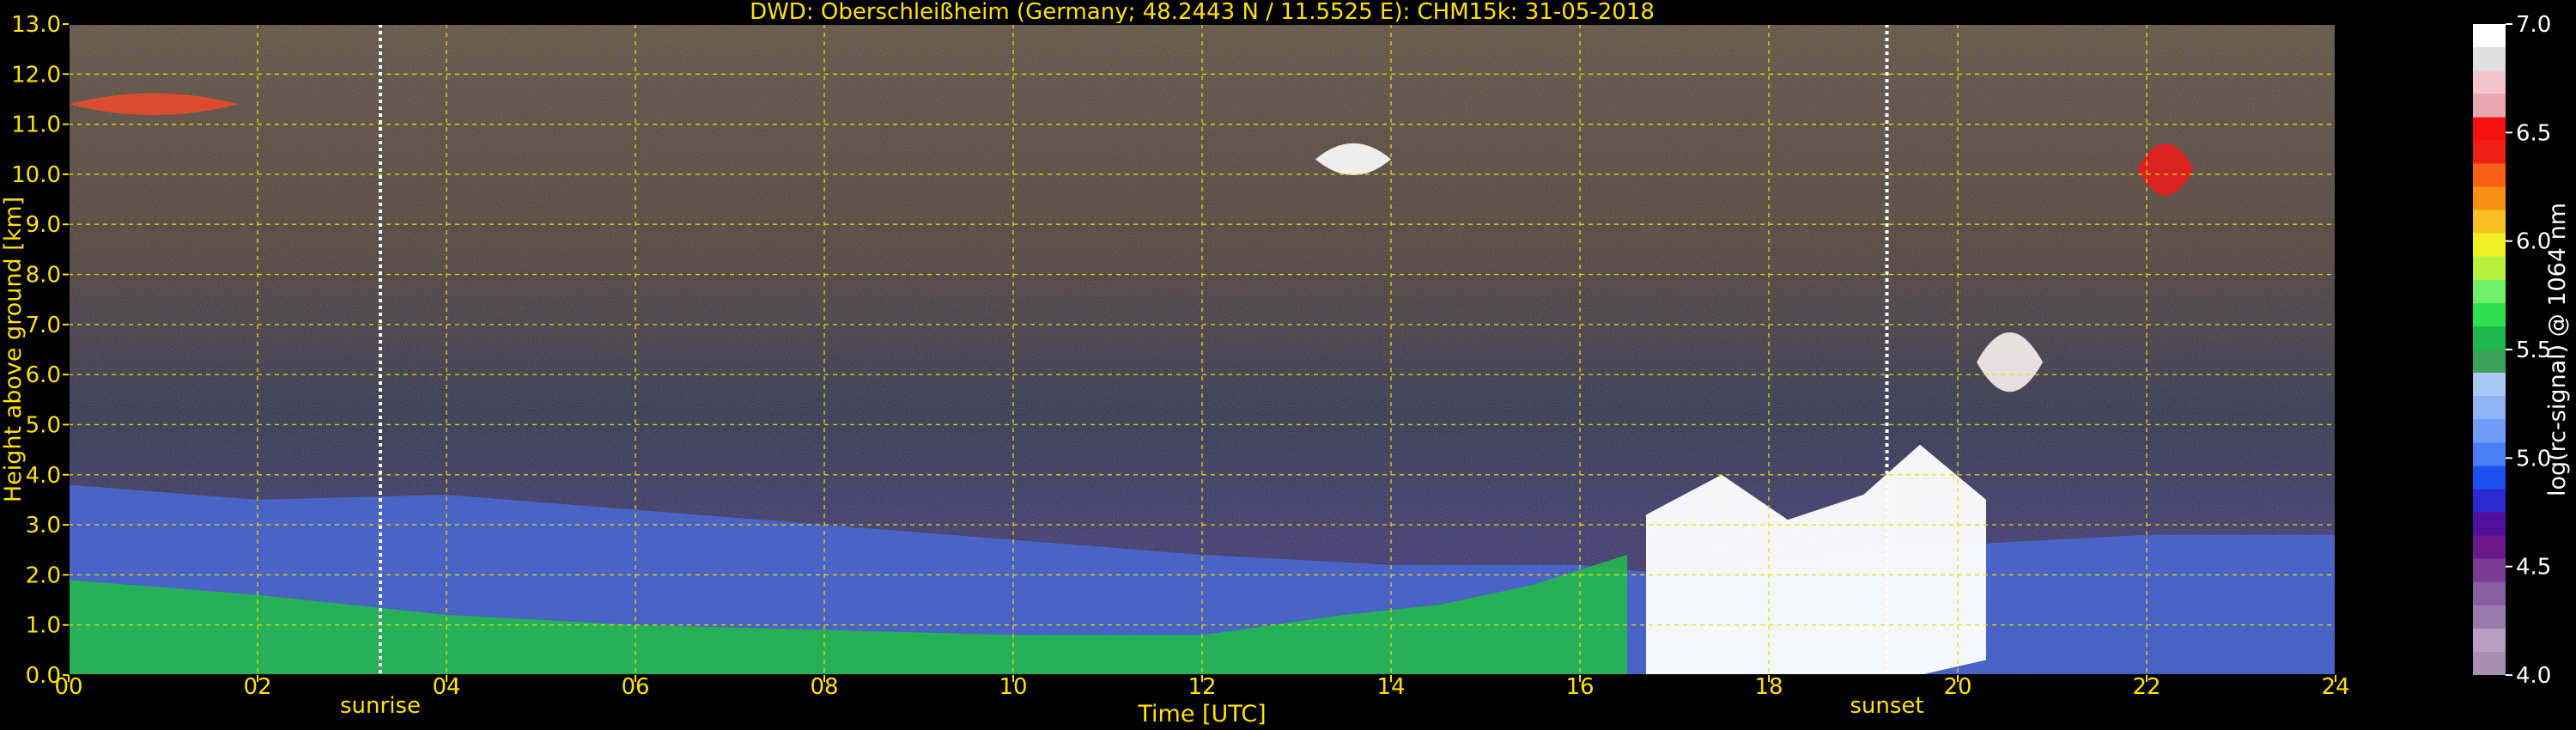  What do you see at coordinates (2533, 133) in the screenshot?
I see `colorbar-tick-label: 6.5` at bounding box center [2533, 133].